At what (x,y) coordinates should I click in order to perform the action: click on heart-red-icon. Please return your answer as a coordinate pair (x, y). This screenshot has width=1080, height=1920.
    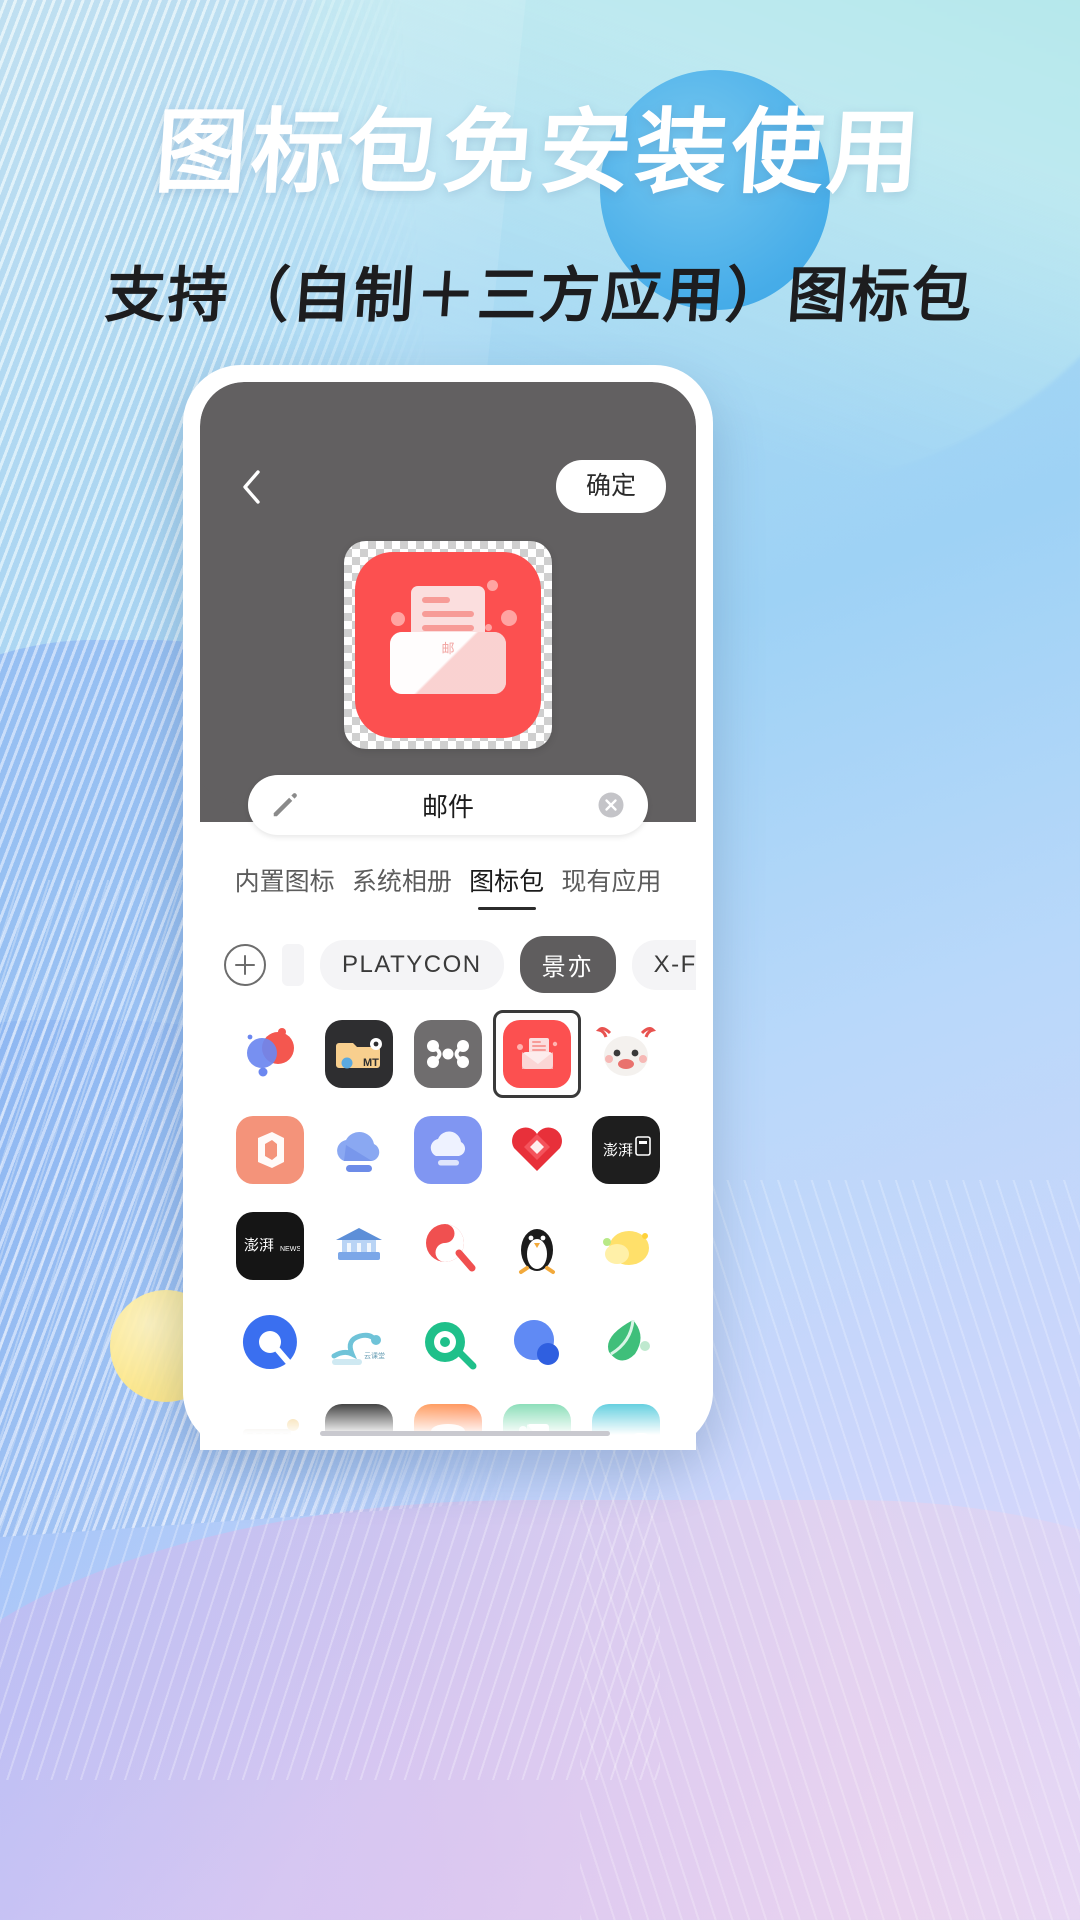
    Looking at the image, I should click on (536, 1149).